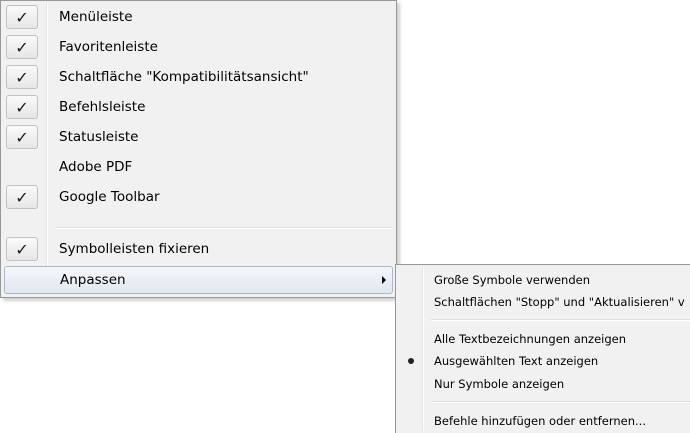 This screenshot has width=690, height=433. What do you see at coordinates (198, 167) in the screenshot?
I see `menu-item-adobe-pdf: Adobe PDF` at bounding box center [198, 167].